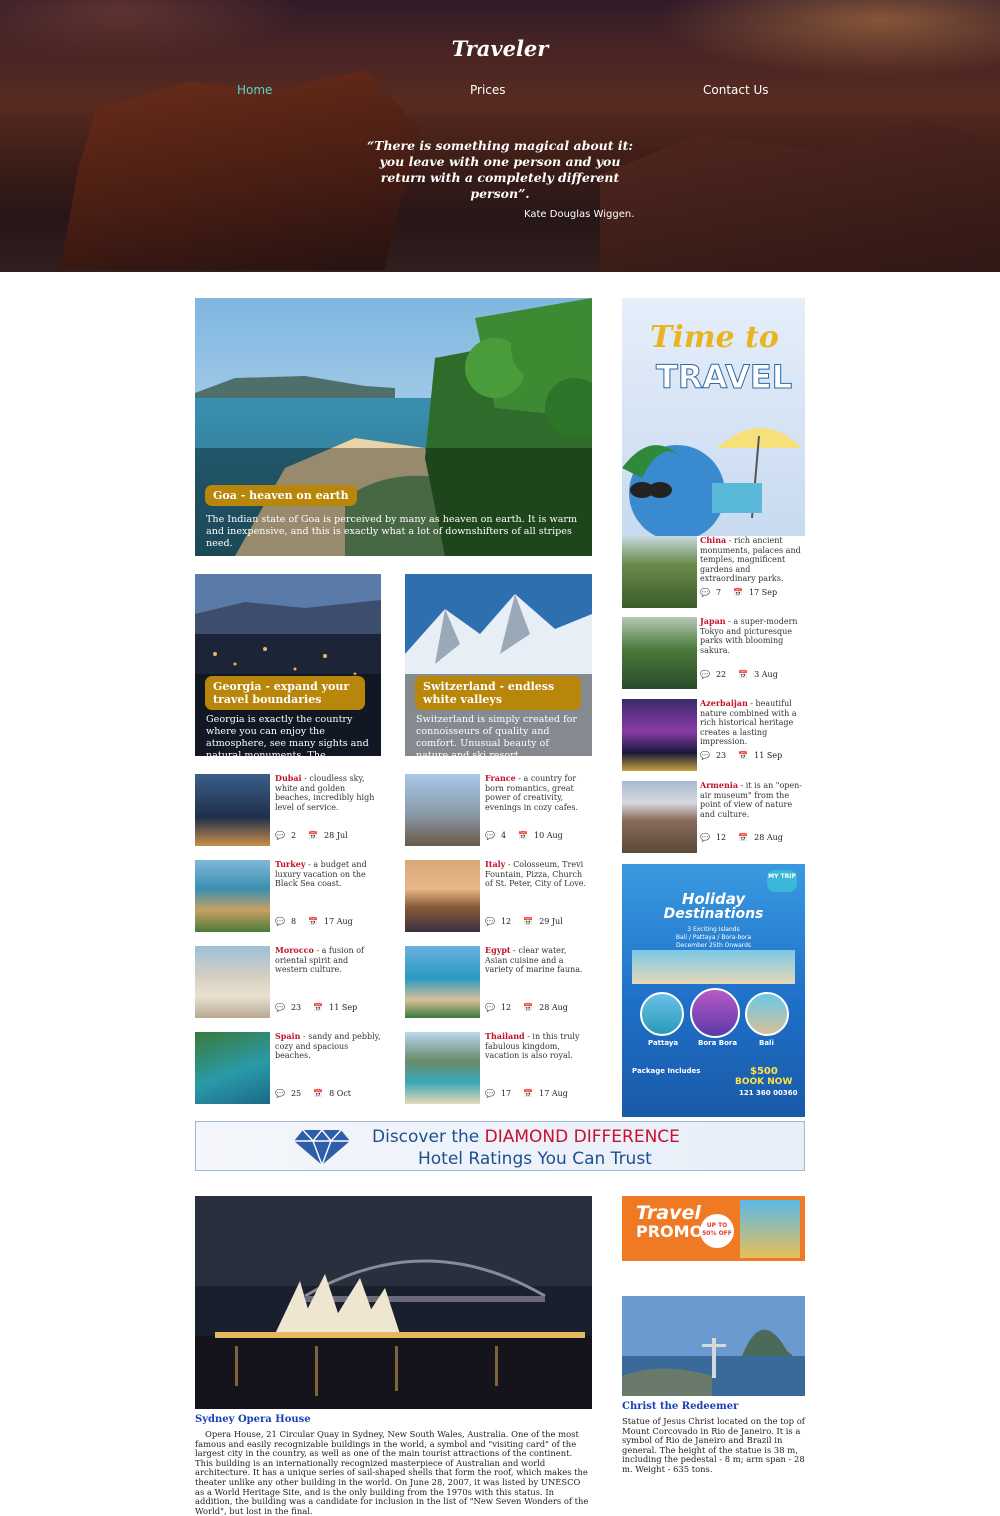 The image size is (1000, 1516). I want to click on china-image, so click(659, 572).